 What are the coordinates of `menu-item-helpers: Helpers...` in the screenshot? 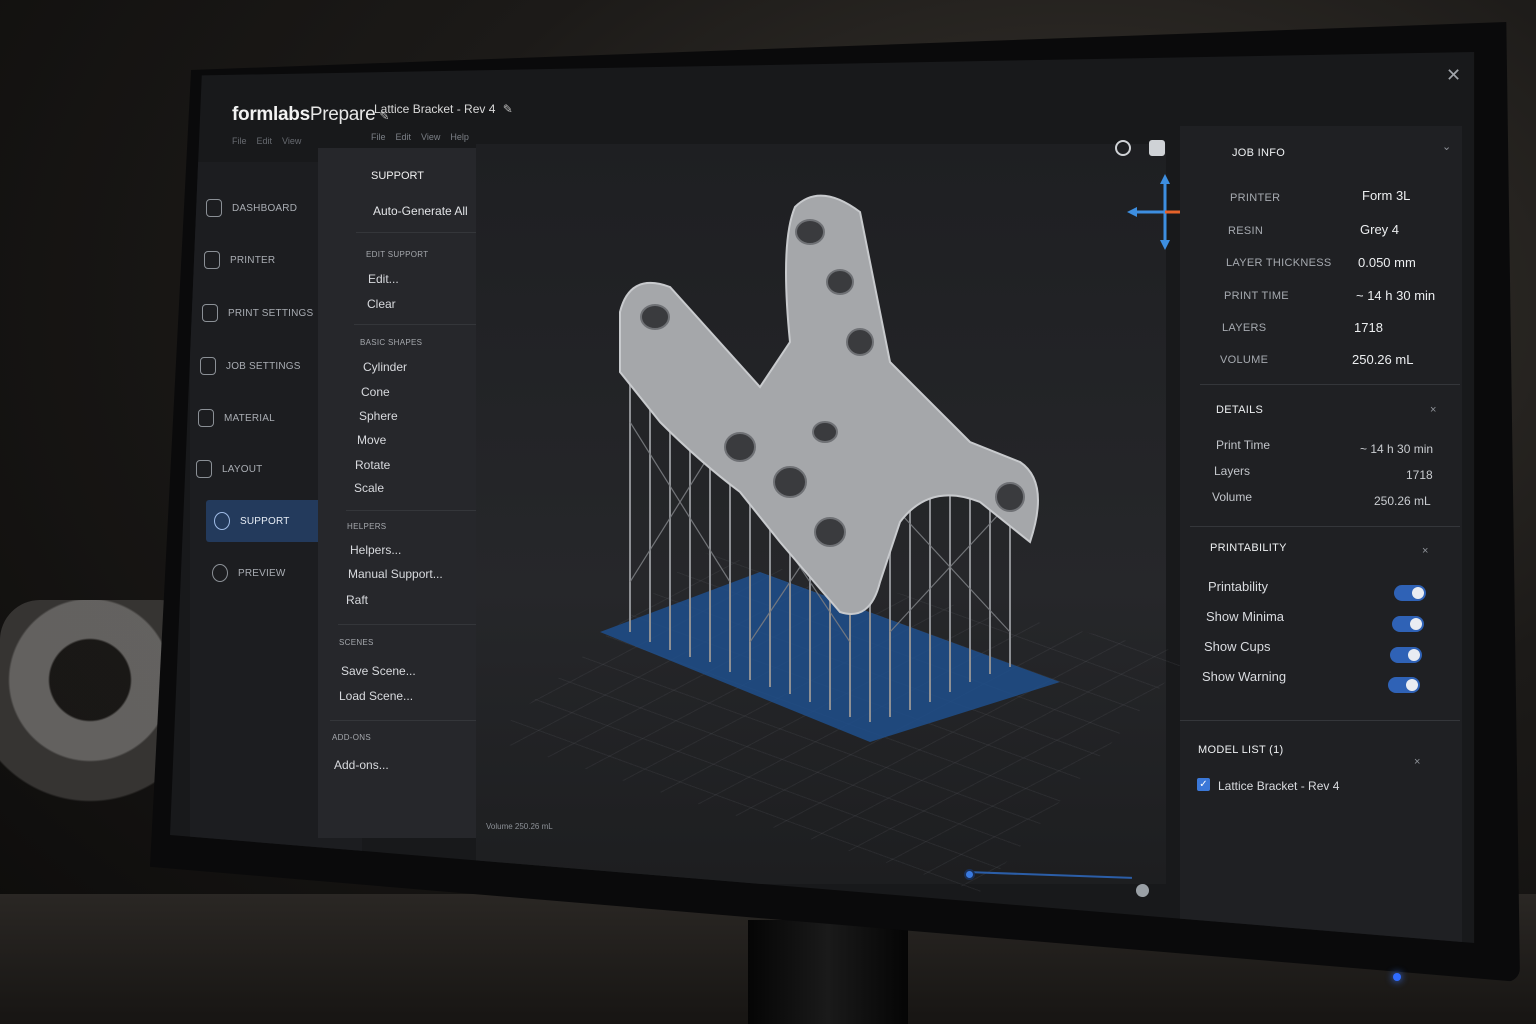 It's located at (375, 550).